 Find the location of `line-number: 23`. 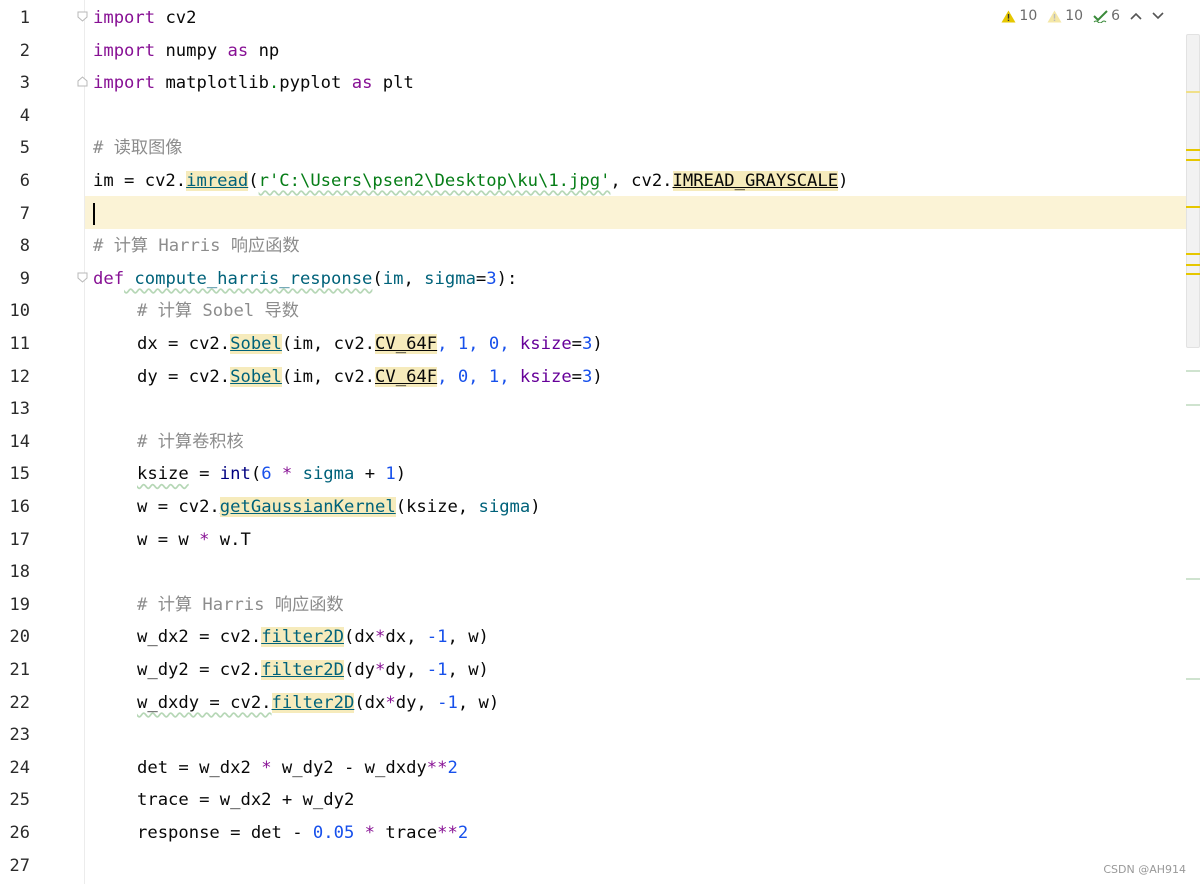

line-number: 23 is located at coordinates (15, 735).